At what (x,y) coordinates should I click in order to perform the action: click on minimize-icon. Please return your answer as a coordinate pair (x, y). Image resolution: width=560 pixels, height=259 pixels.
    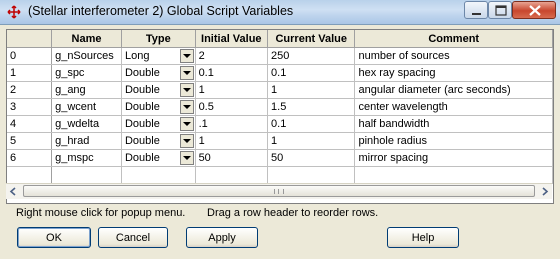
    Looking at the image, I should click on (476, 14).